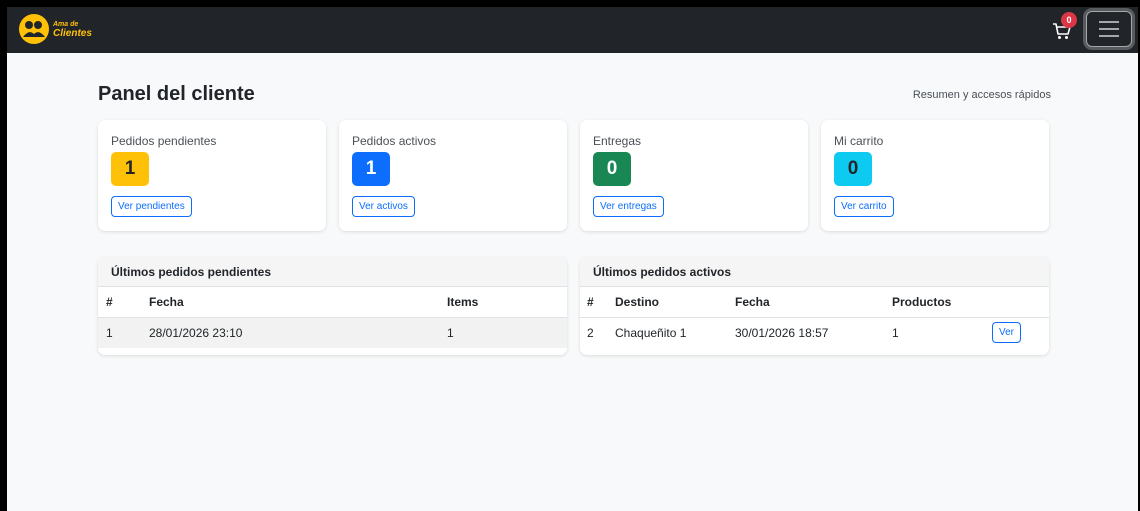  I want to click on column-header-items: Items, so click(507, 302).